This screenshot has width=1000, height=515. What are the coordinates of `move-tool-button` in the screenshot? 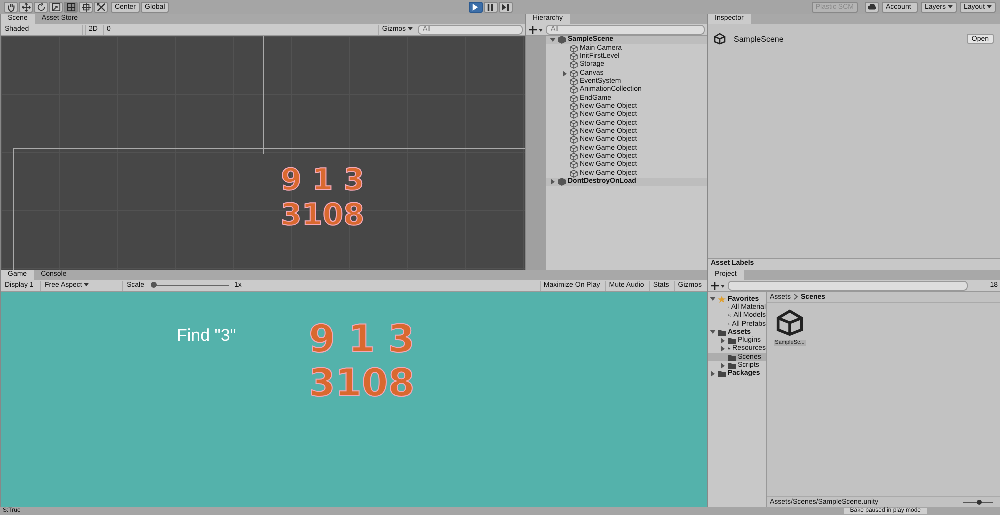 It's located at (26, 7).